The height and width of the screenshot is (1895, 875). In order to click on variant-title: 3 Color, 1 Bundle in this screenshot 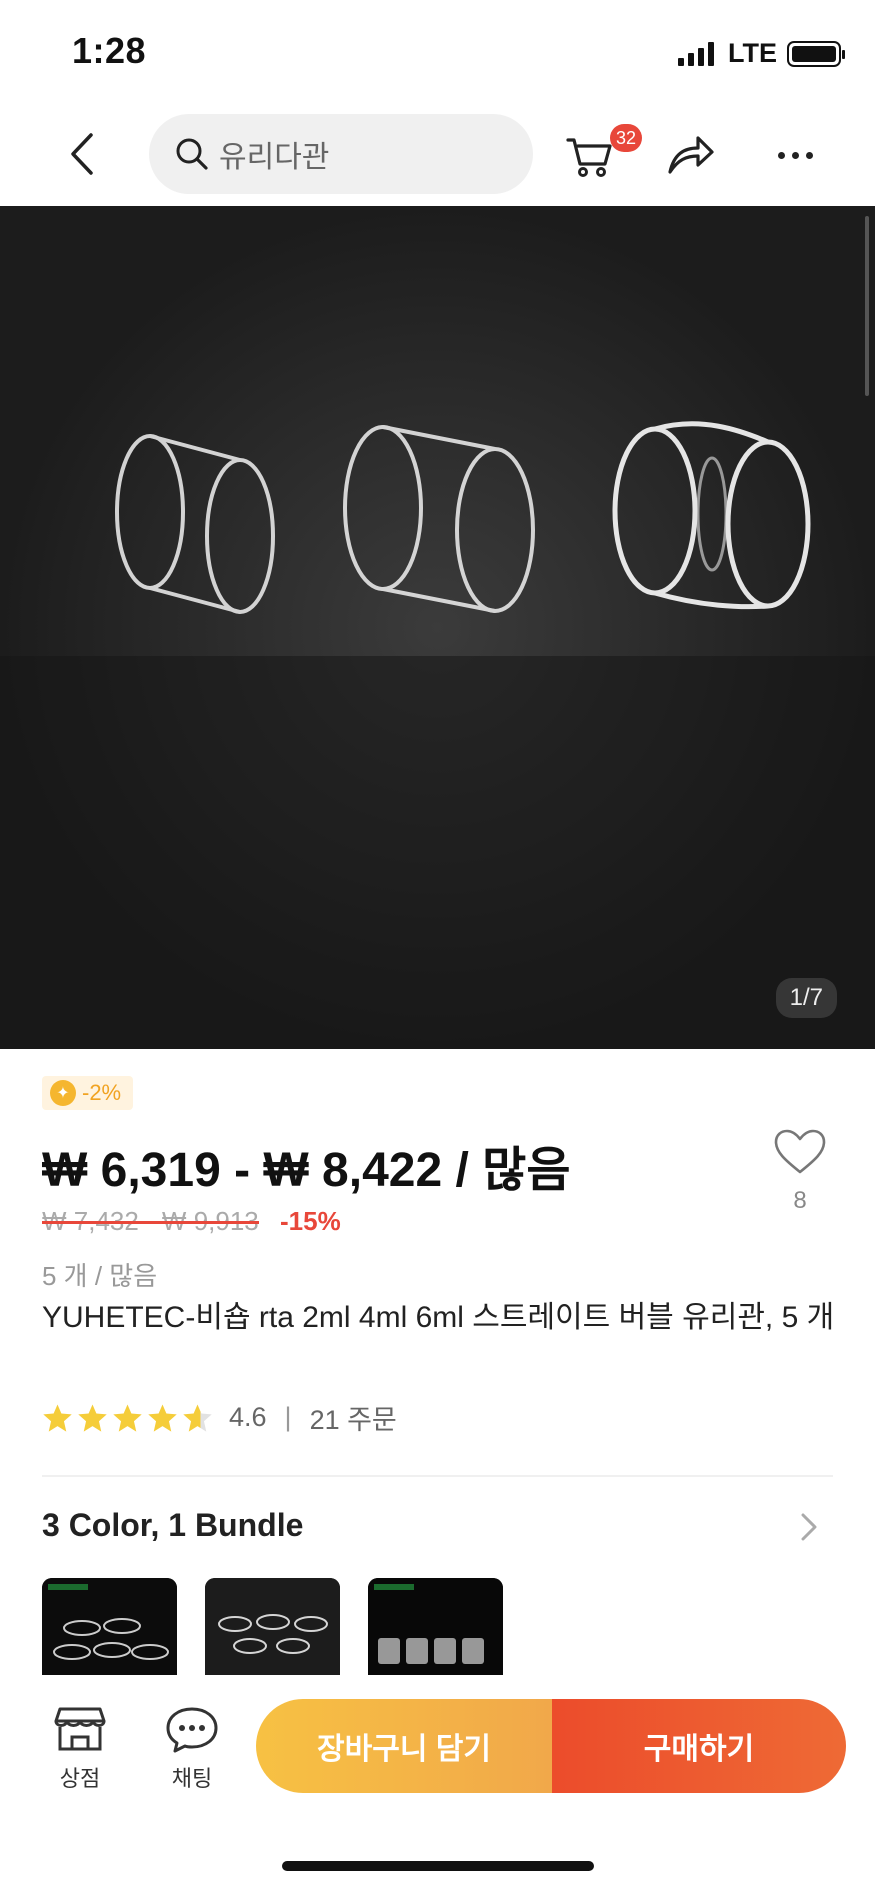, I will do `click(172, 1525)`.